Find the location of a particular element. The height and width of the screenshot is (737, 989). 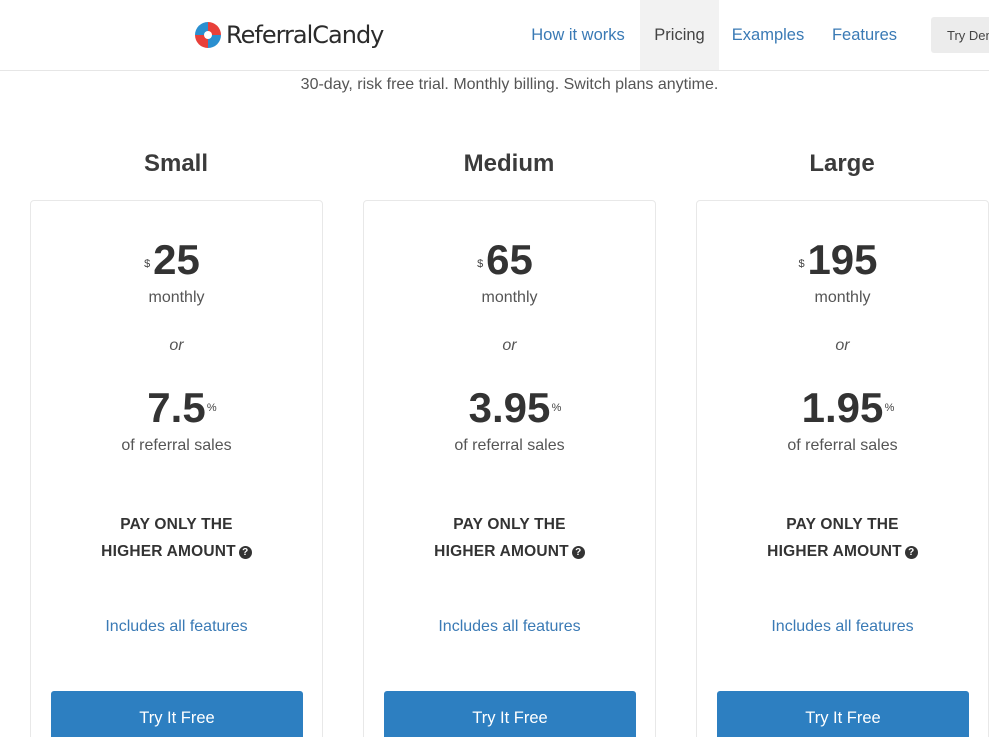

price-value: 65 is located at coordinates (509, 259).